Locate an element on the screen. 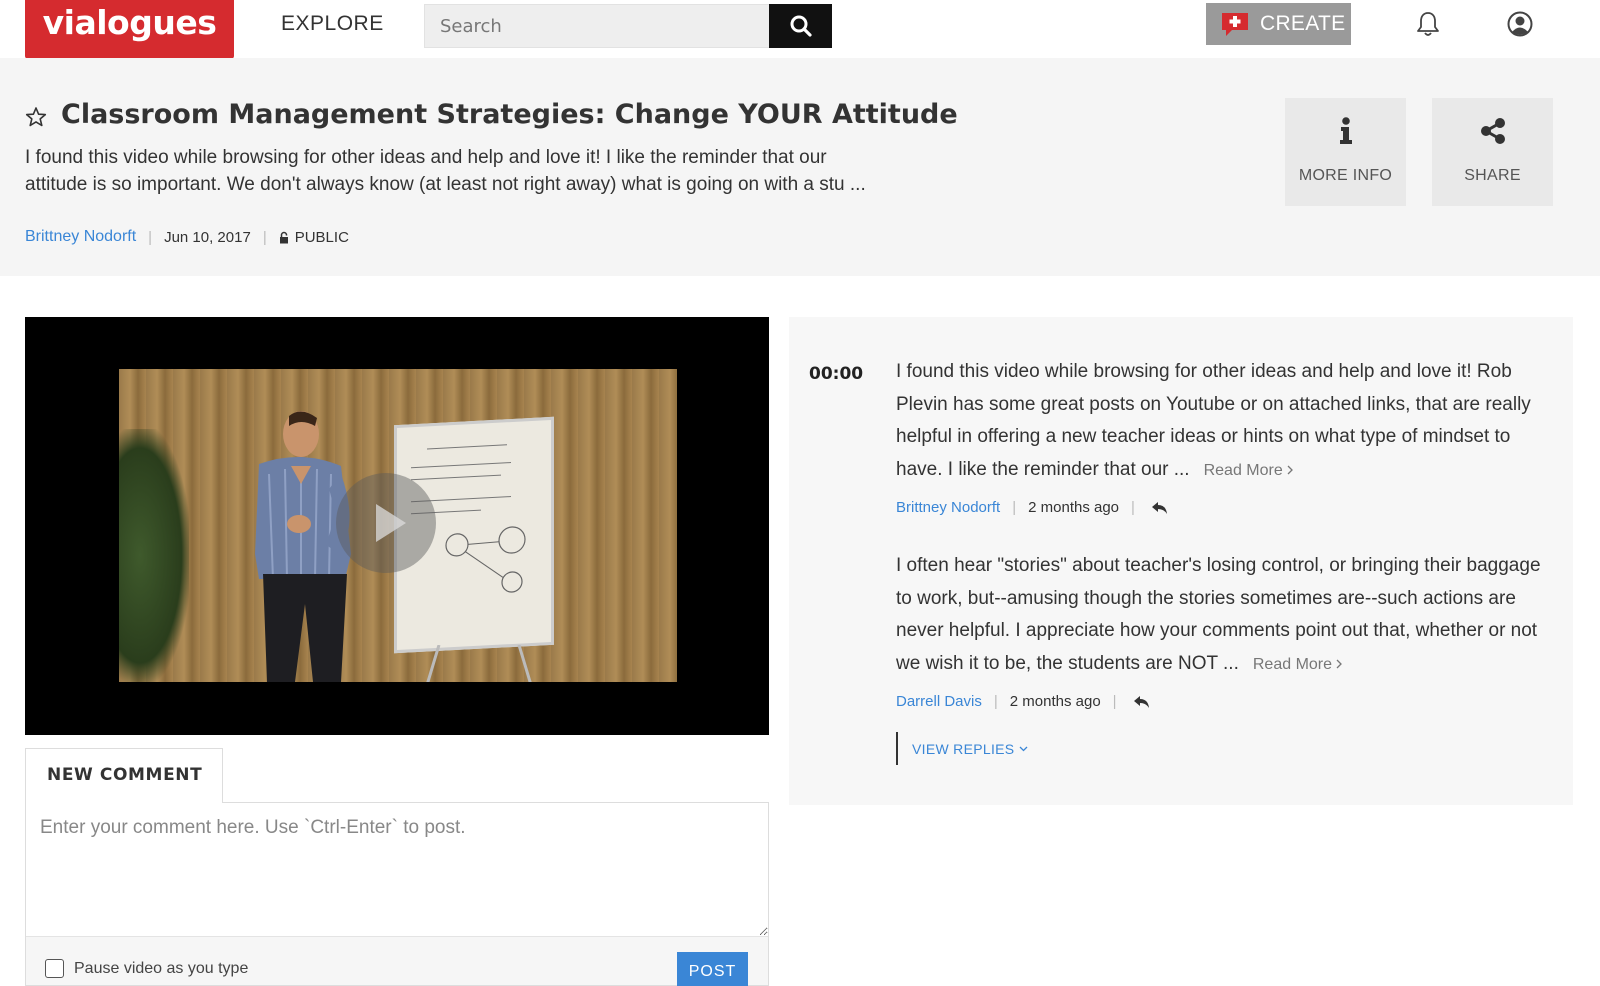 This screenshot has height=986, width=1600. explore-link: EXPLORE is located at coordinates (332, 24).